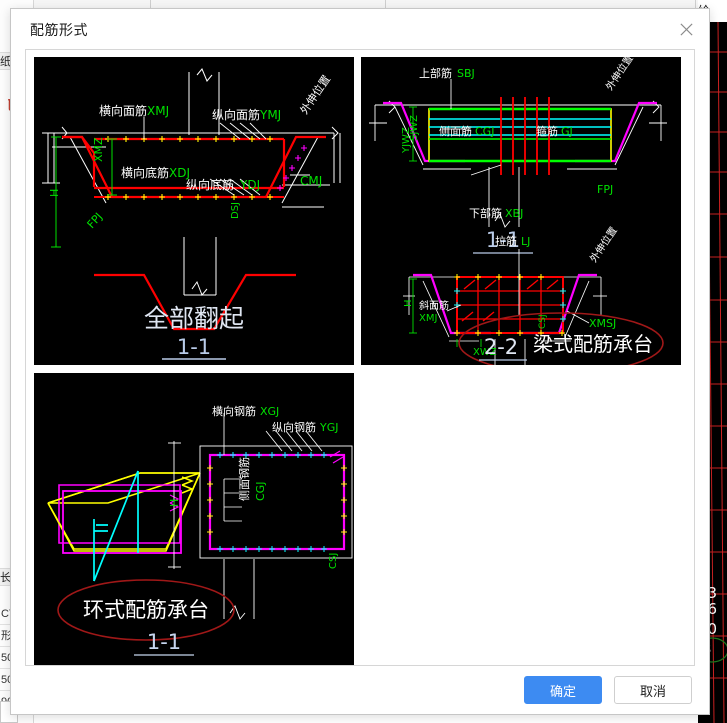  Describe the element at coordinates (194, 318) in the screenshot. I see `panel1-caption: 全部翻起` at that location.